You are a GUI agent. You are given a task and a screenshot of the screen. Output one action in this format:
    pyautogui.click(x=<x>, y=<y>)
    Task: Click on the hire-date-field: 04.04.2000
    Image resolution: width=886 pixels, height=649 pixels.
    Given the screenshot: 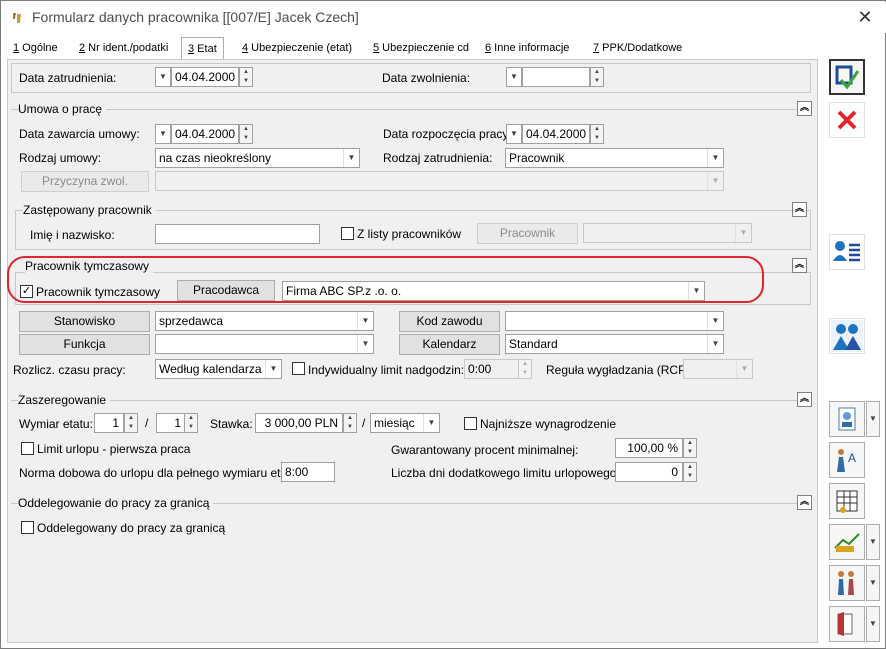 What is the action you would take?
    pyautogui.click(x=205, y=77)
    